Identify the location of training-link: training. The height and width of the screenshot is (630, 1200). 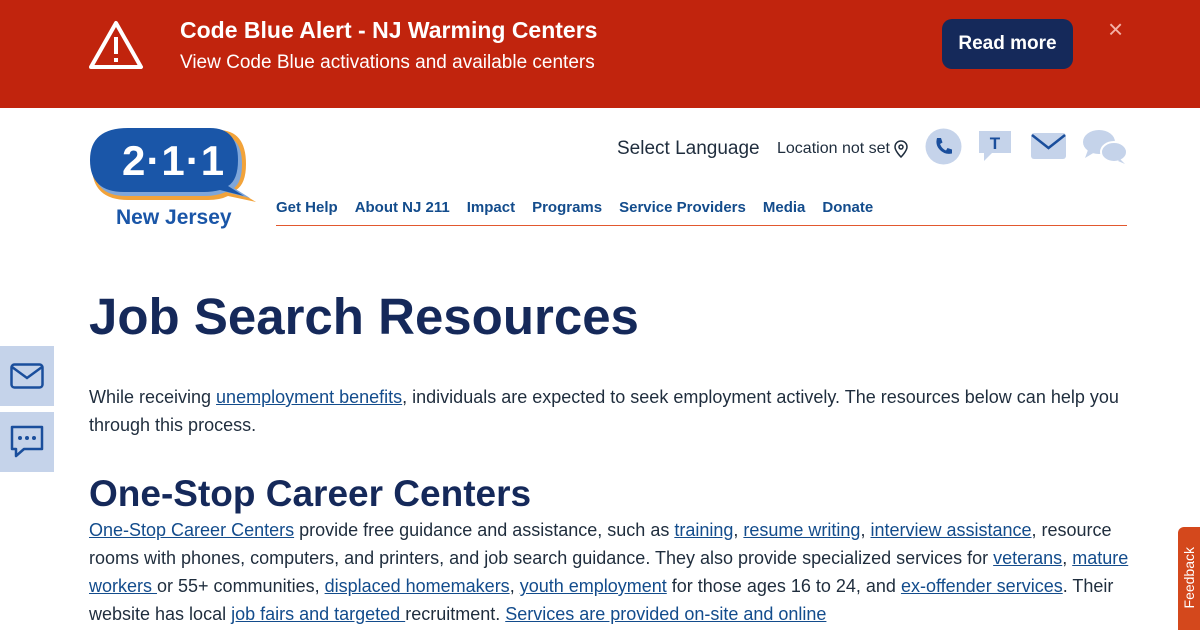
(703, 530).